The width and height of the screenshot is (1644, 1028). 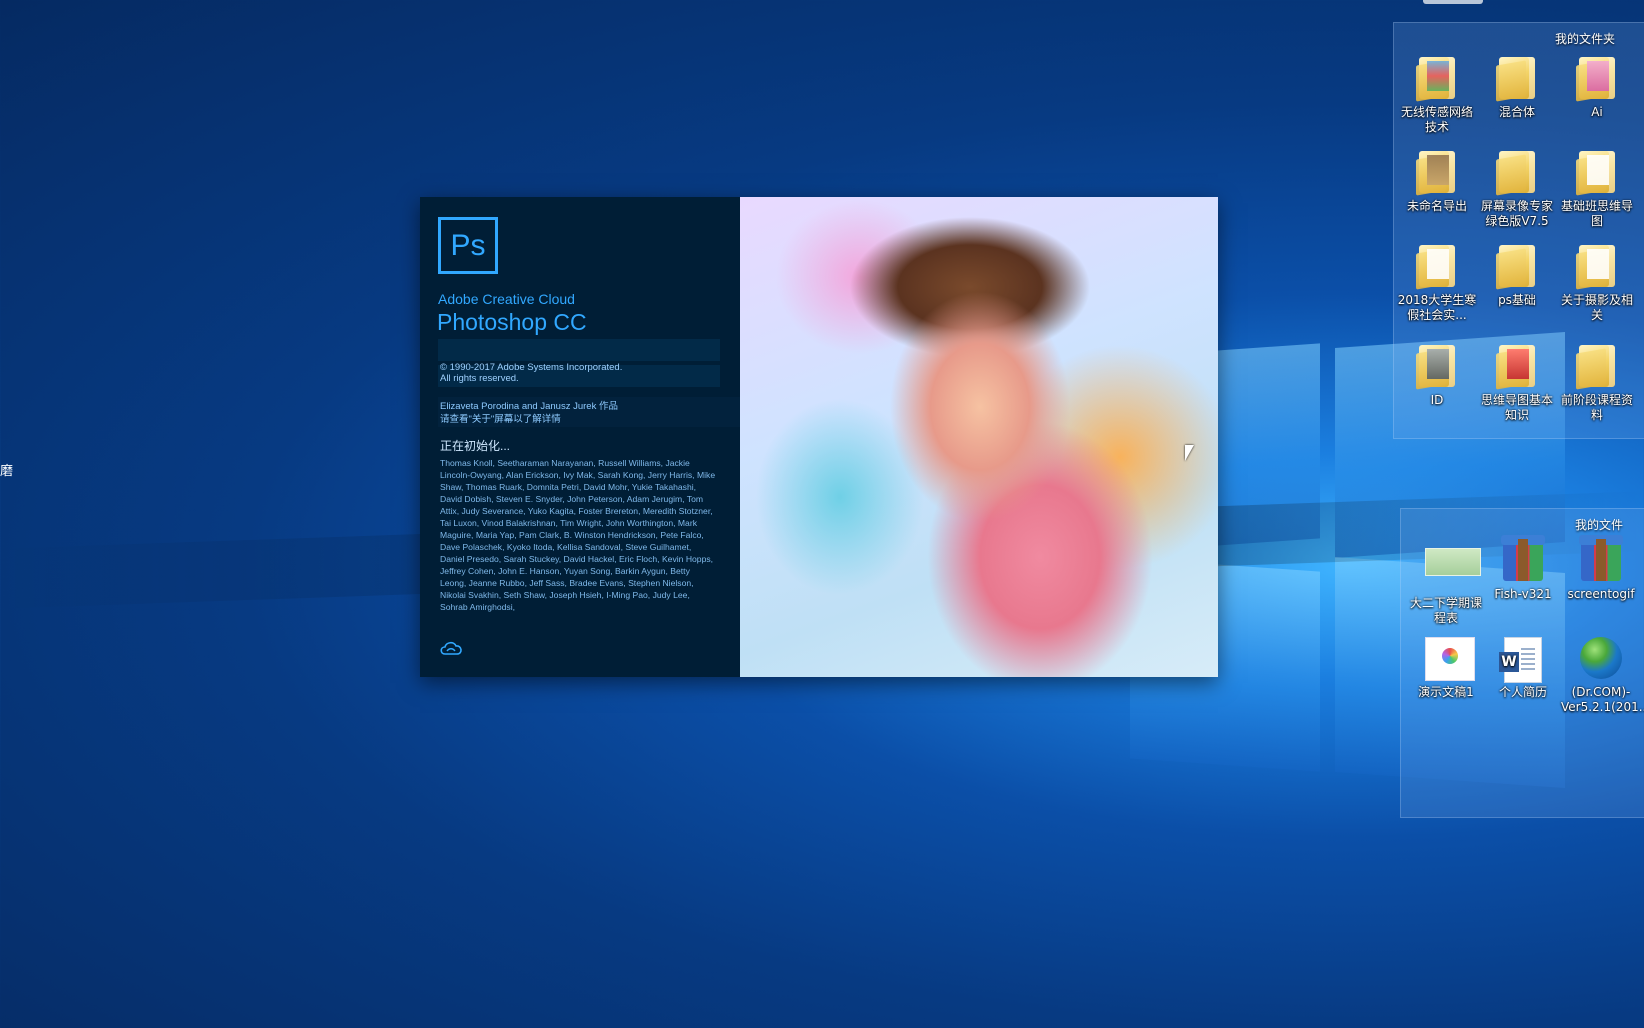 What do you see at coordinates (1453, 562) in the screenshot?
I see `image-thumbnail-icon` at bounding box center [1453, 562].